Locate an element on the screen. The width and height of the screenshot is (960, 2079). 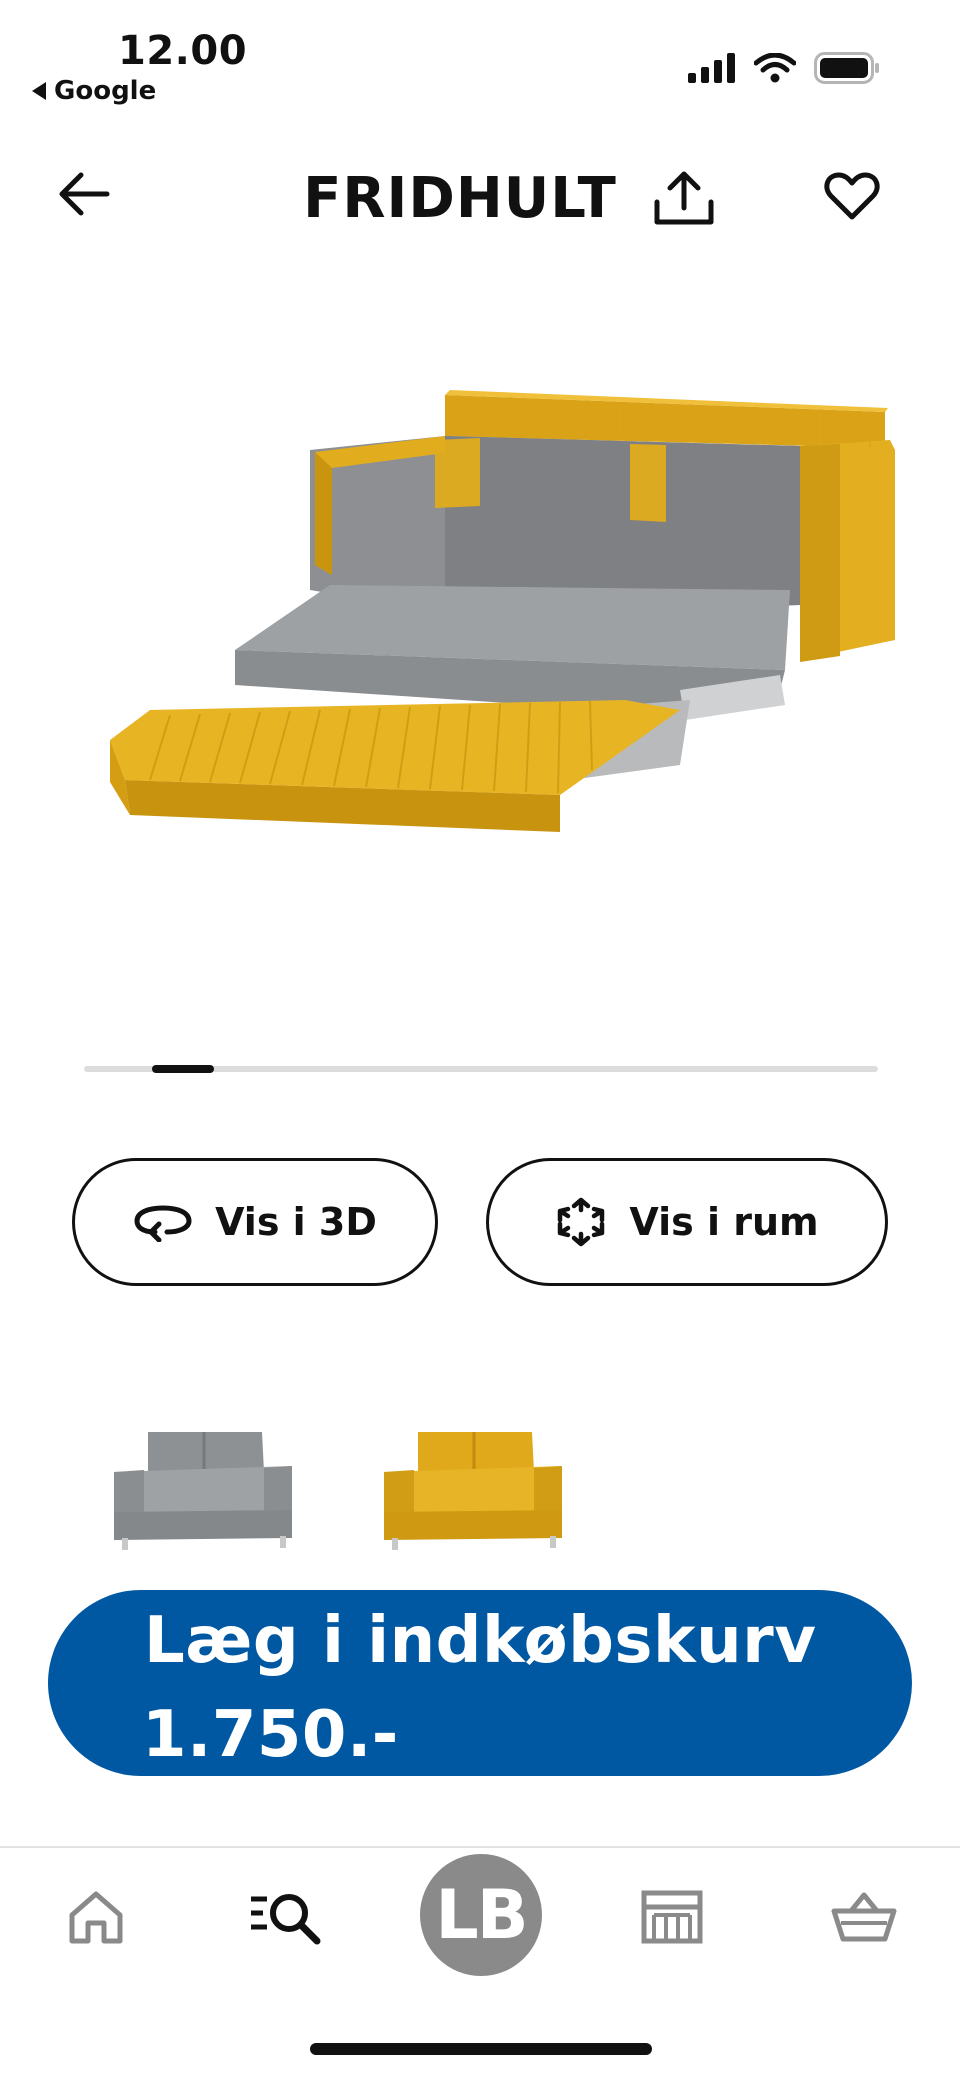
battery-icon is located at coordinates (846, 68).